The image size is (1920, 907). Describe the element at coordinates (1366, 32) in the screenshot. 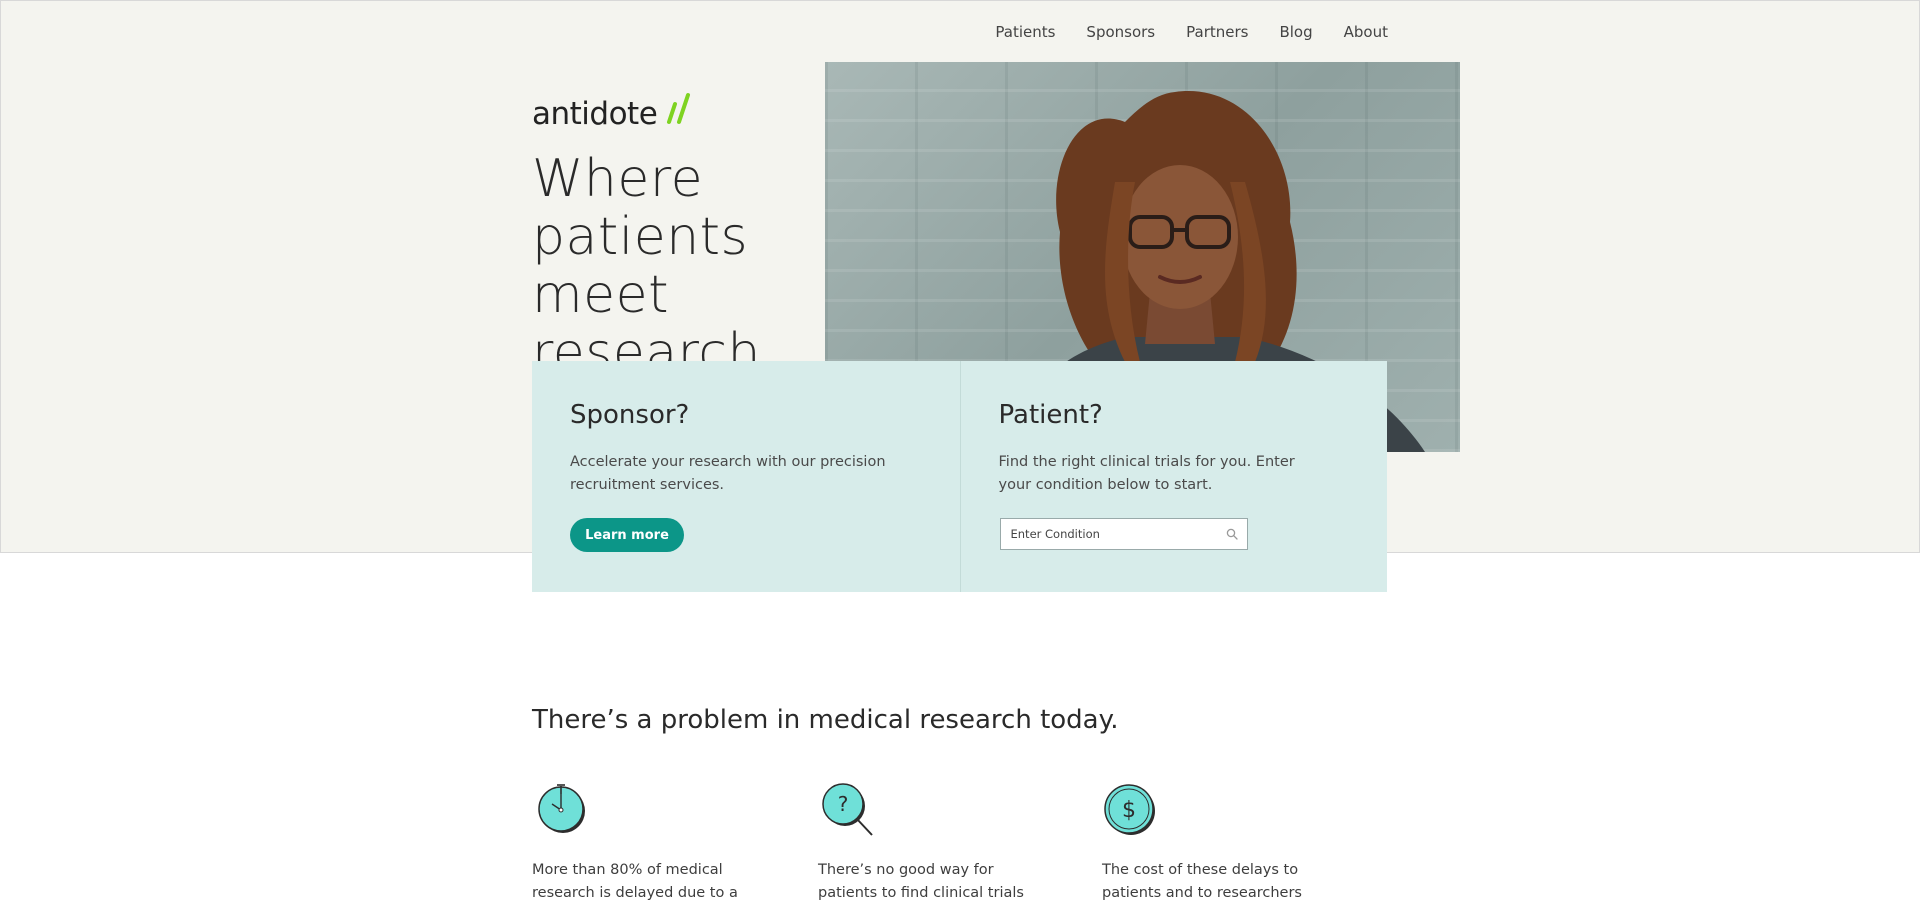

I see `nav-item-about: About` at that location.